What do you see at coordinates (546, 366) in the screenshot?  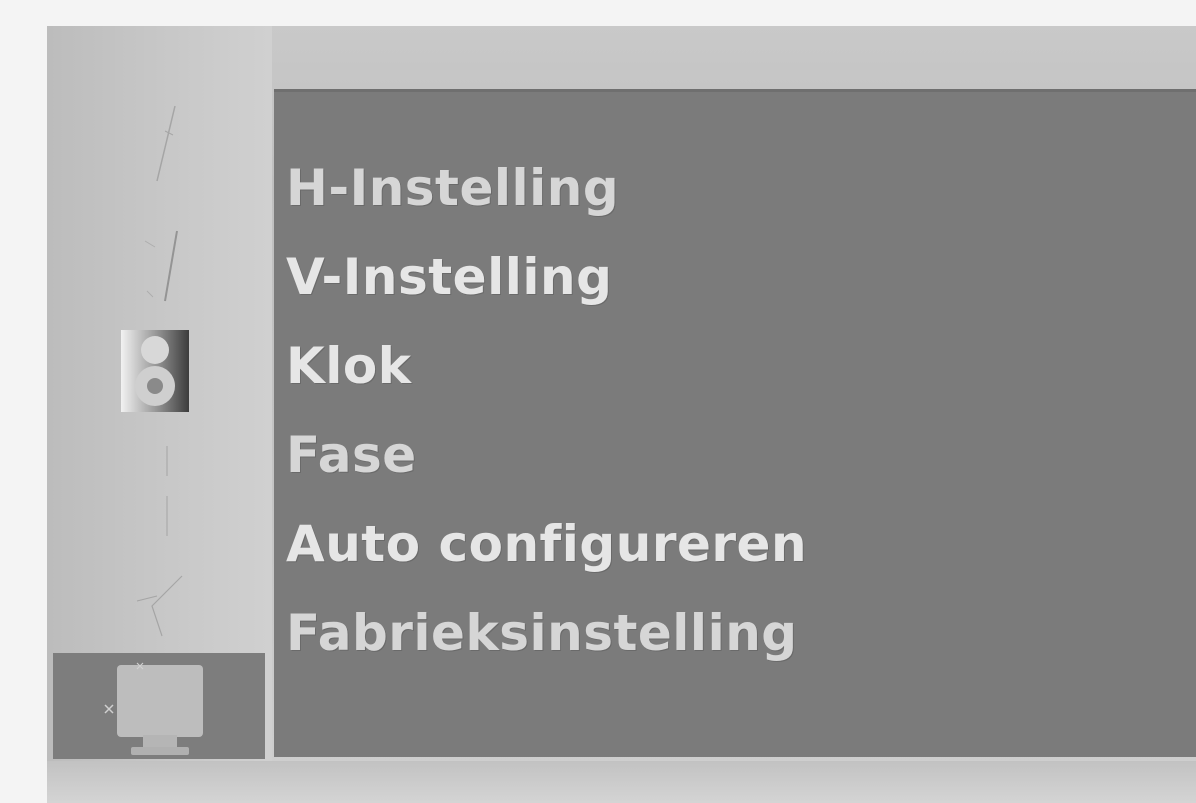 I see `menu-item-klok: Klok` at bounding box center [546, 366].